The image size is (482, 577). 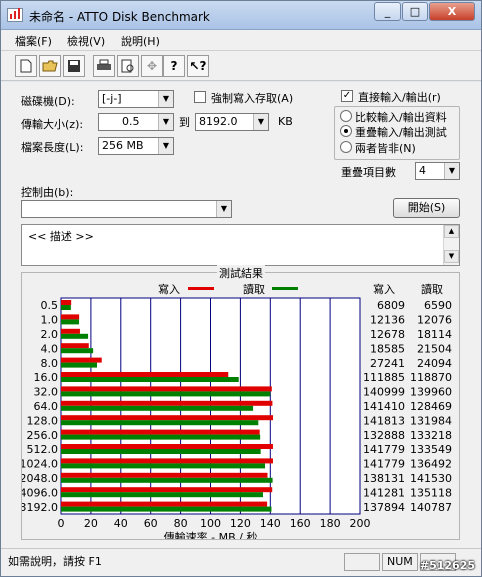 I want to click on save-icon, so click(x=74, y=66).